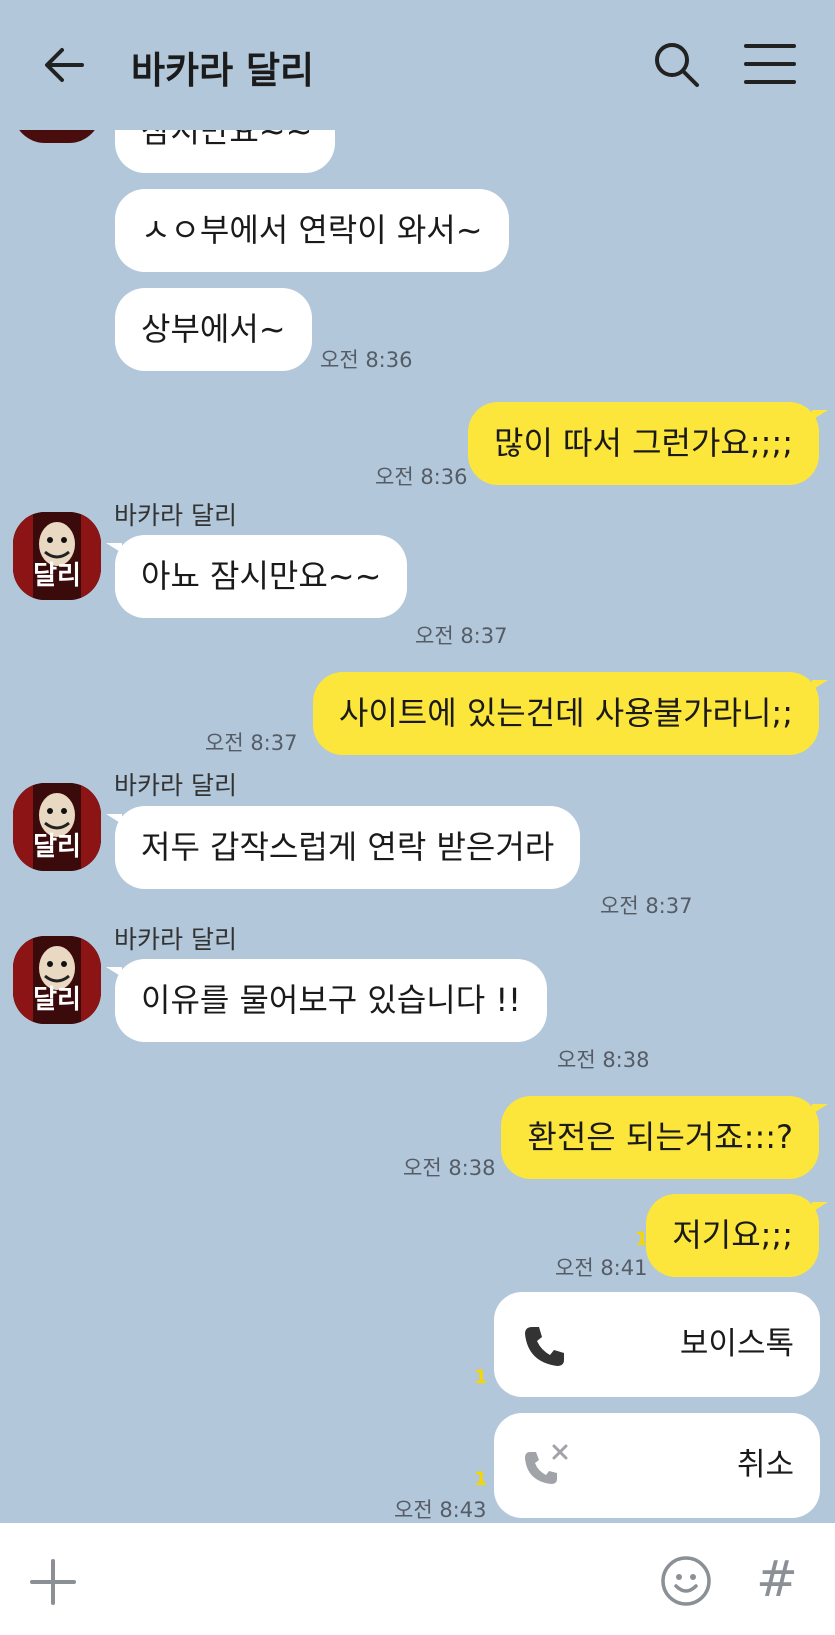 The image size is (835, 1635). I want to click on message-bubble-incoming: 잠시만요~~, so click(225, 151).